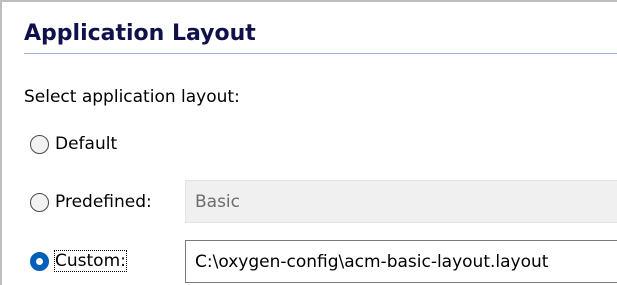  I want to click on custom-label: Custom:, so click(90, 261).